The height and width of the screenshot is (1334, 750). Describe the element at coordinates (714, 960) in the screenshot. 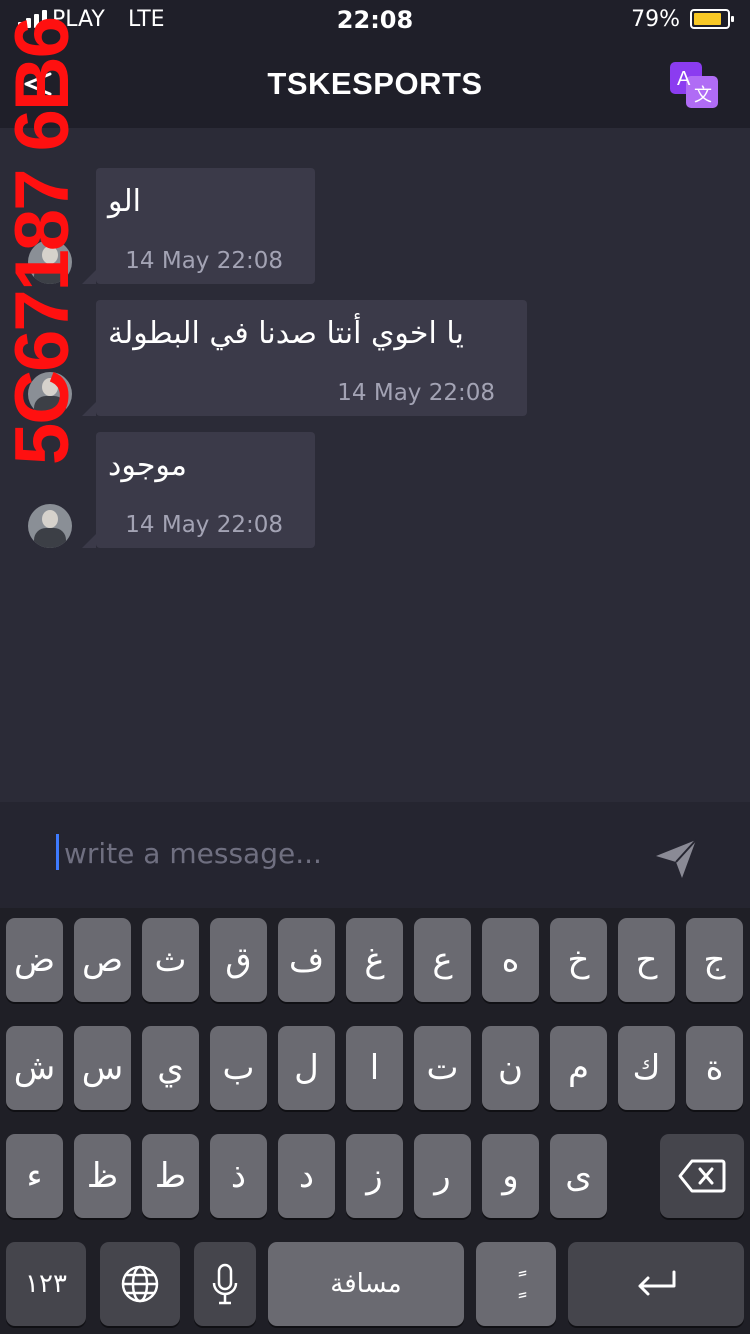

I see `key: ج` at that location.